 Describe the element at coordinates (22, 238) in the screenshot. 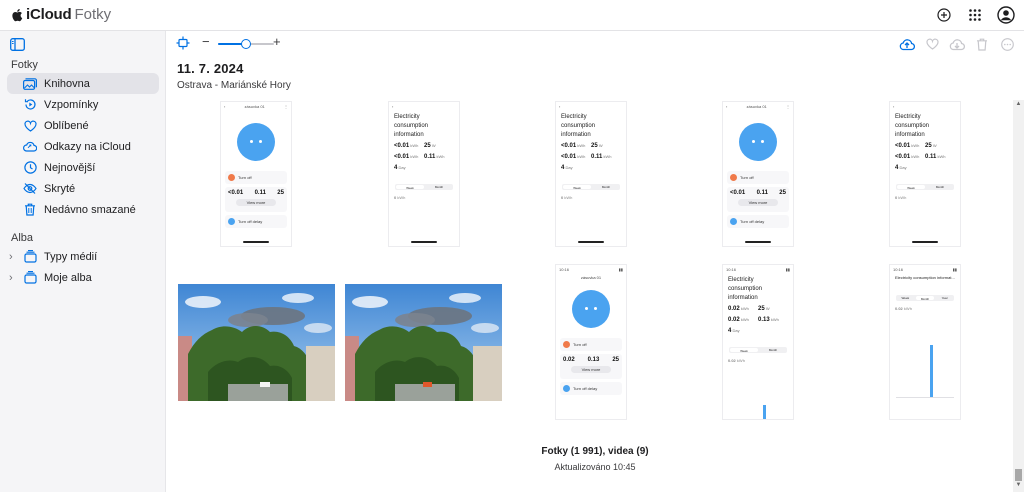

I see `section-title-albums: Alba` at that location.